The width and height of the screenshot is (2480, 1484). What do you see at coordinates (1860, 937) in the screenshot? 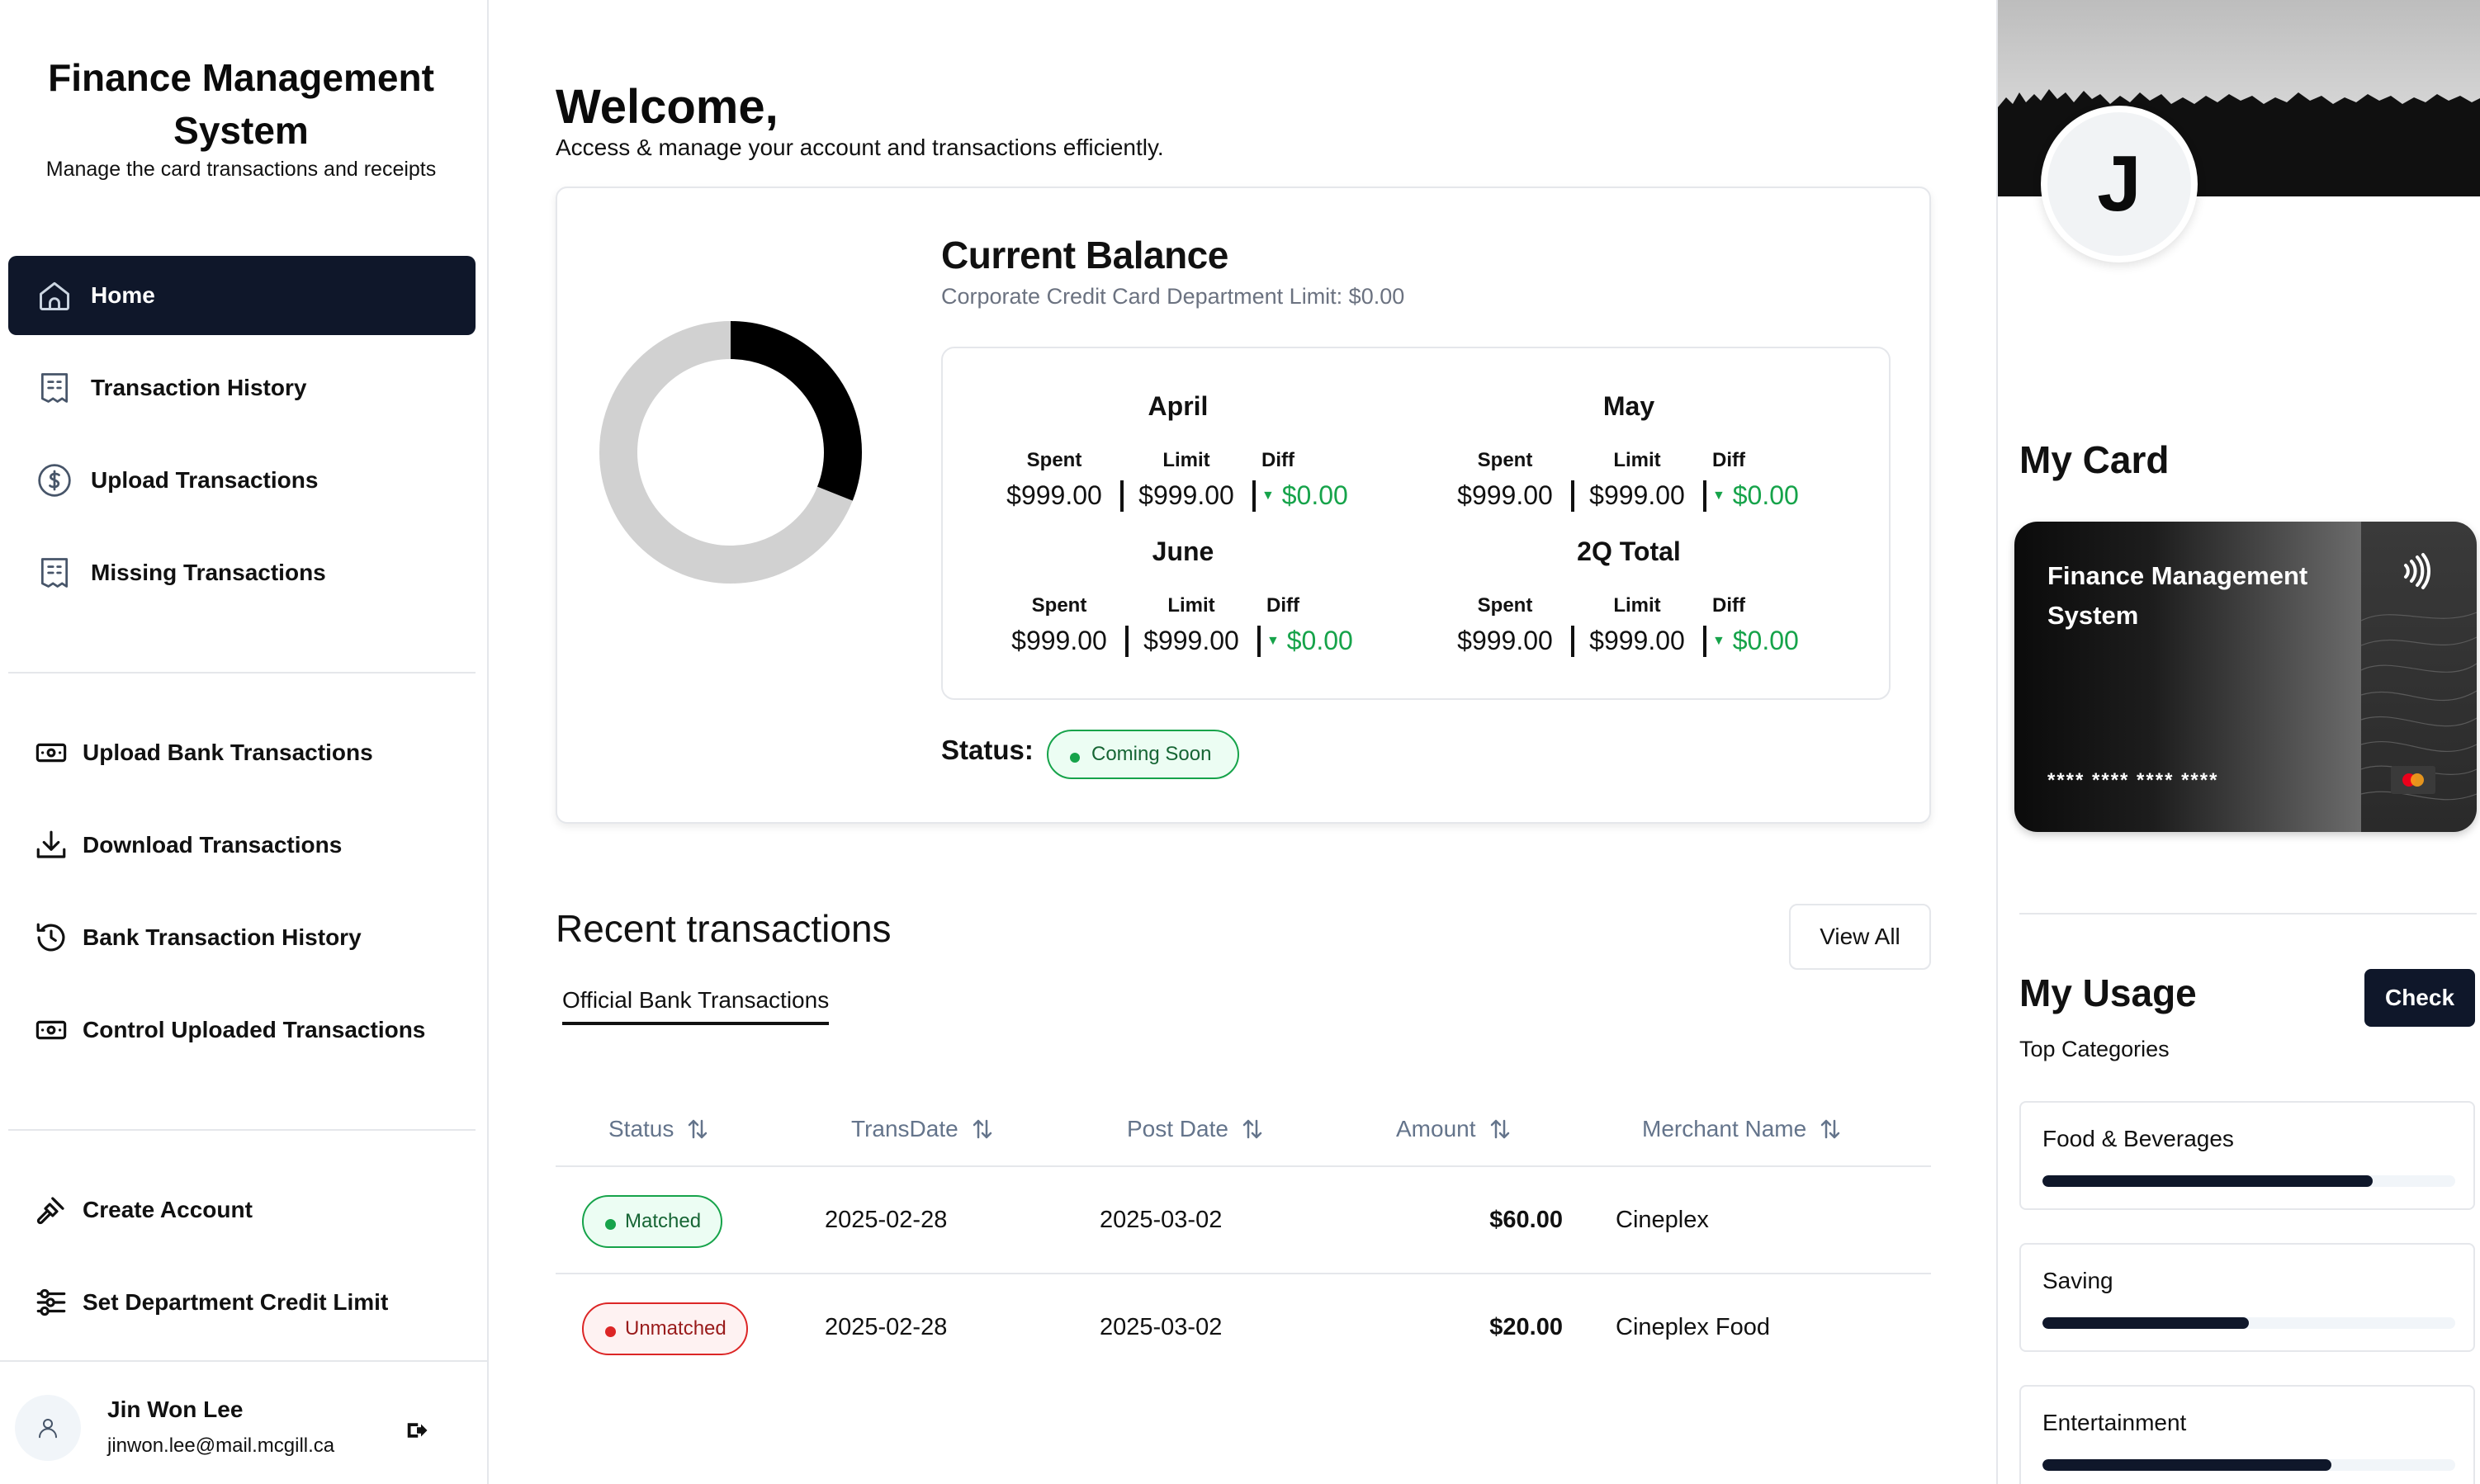
I see `view-all-button: View All` at bounding box center [1860, 937].